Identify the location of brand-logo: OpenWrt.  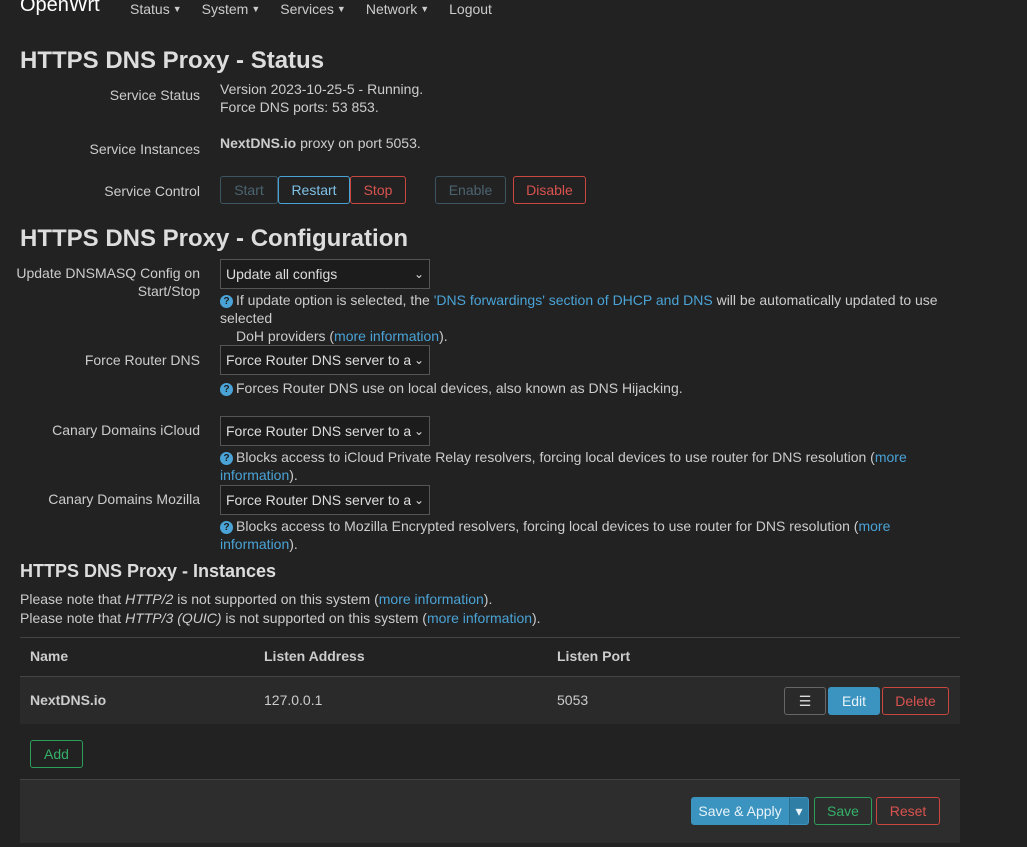
(60, 8).